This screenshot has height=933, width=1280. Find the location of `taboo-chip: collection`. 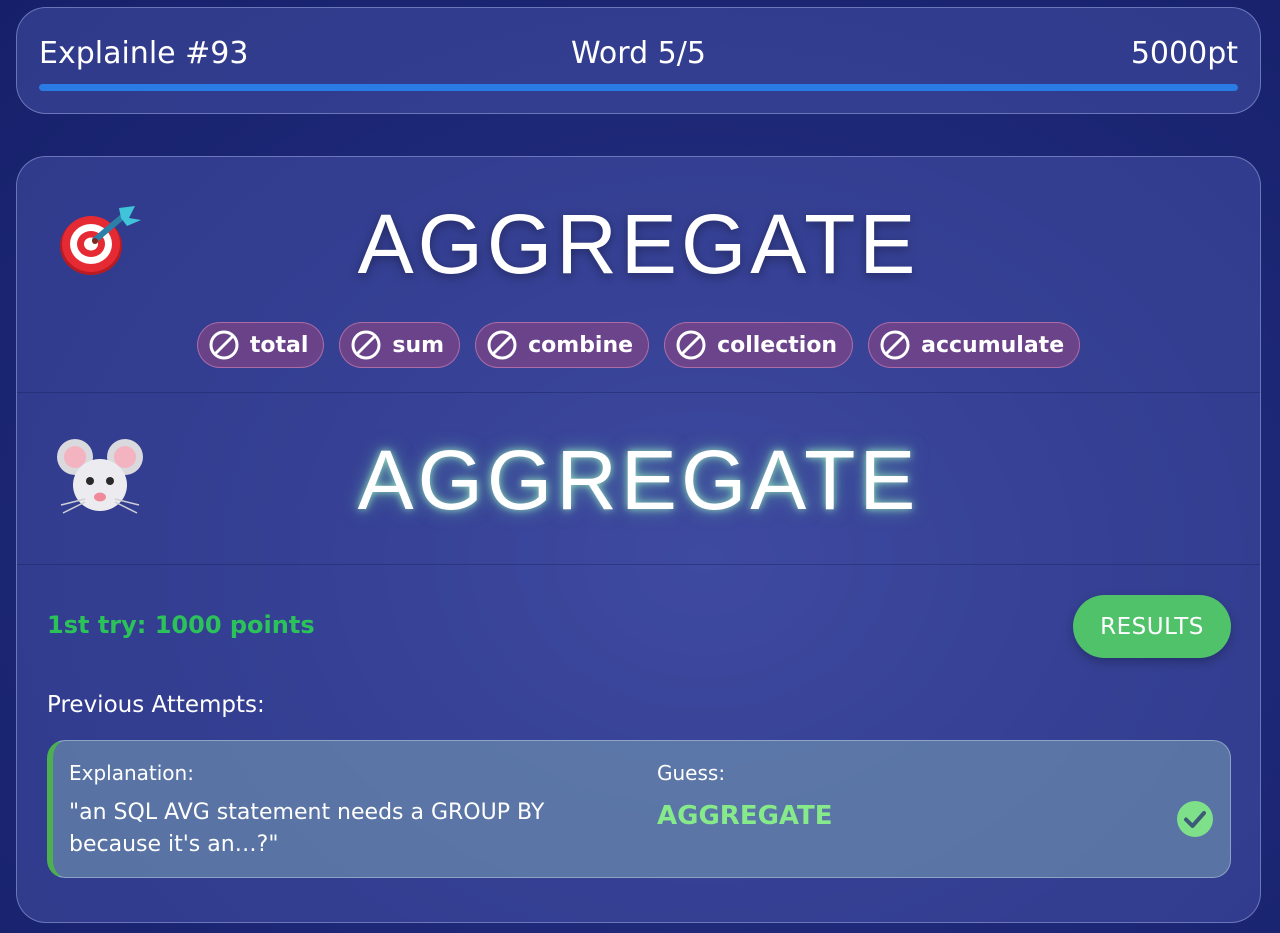

taboo-chip: collection is located at coordinates (759, 345).